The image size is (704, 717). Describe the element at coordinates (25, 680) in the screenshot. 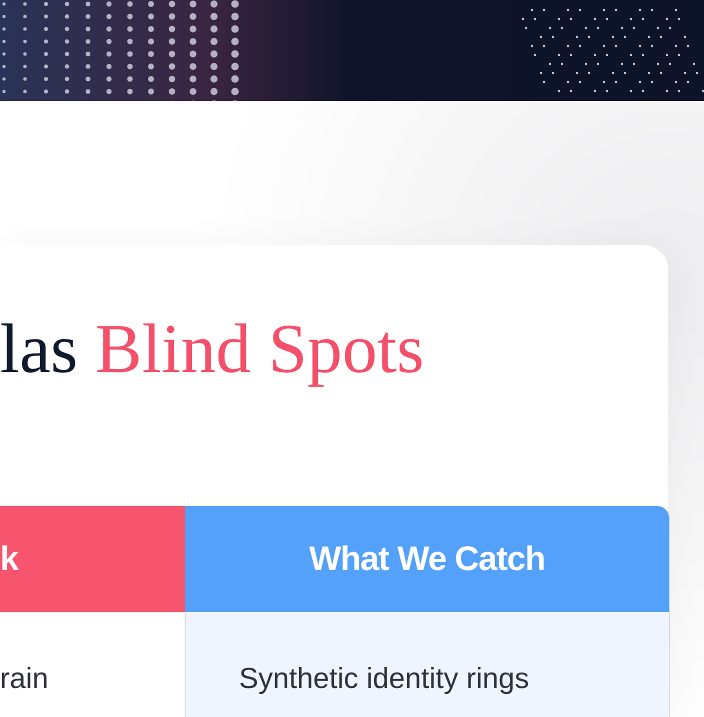

I see `table-cell-text: rain` at that location.